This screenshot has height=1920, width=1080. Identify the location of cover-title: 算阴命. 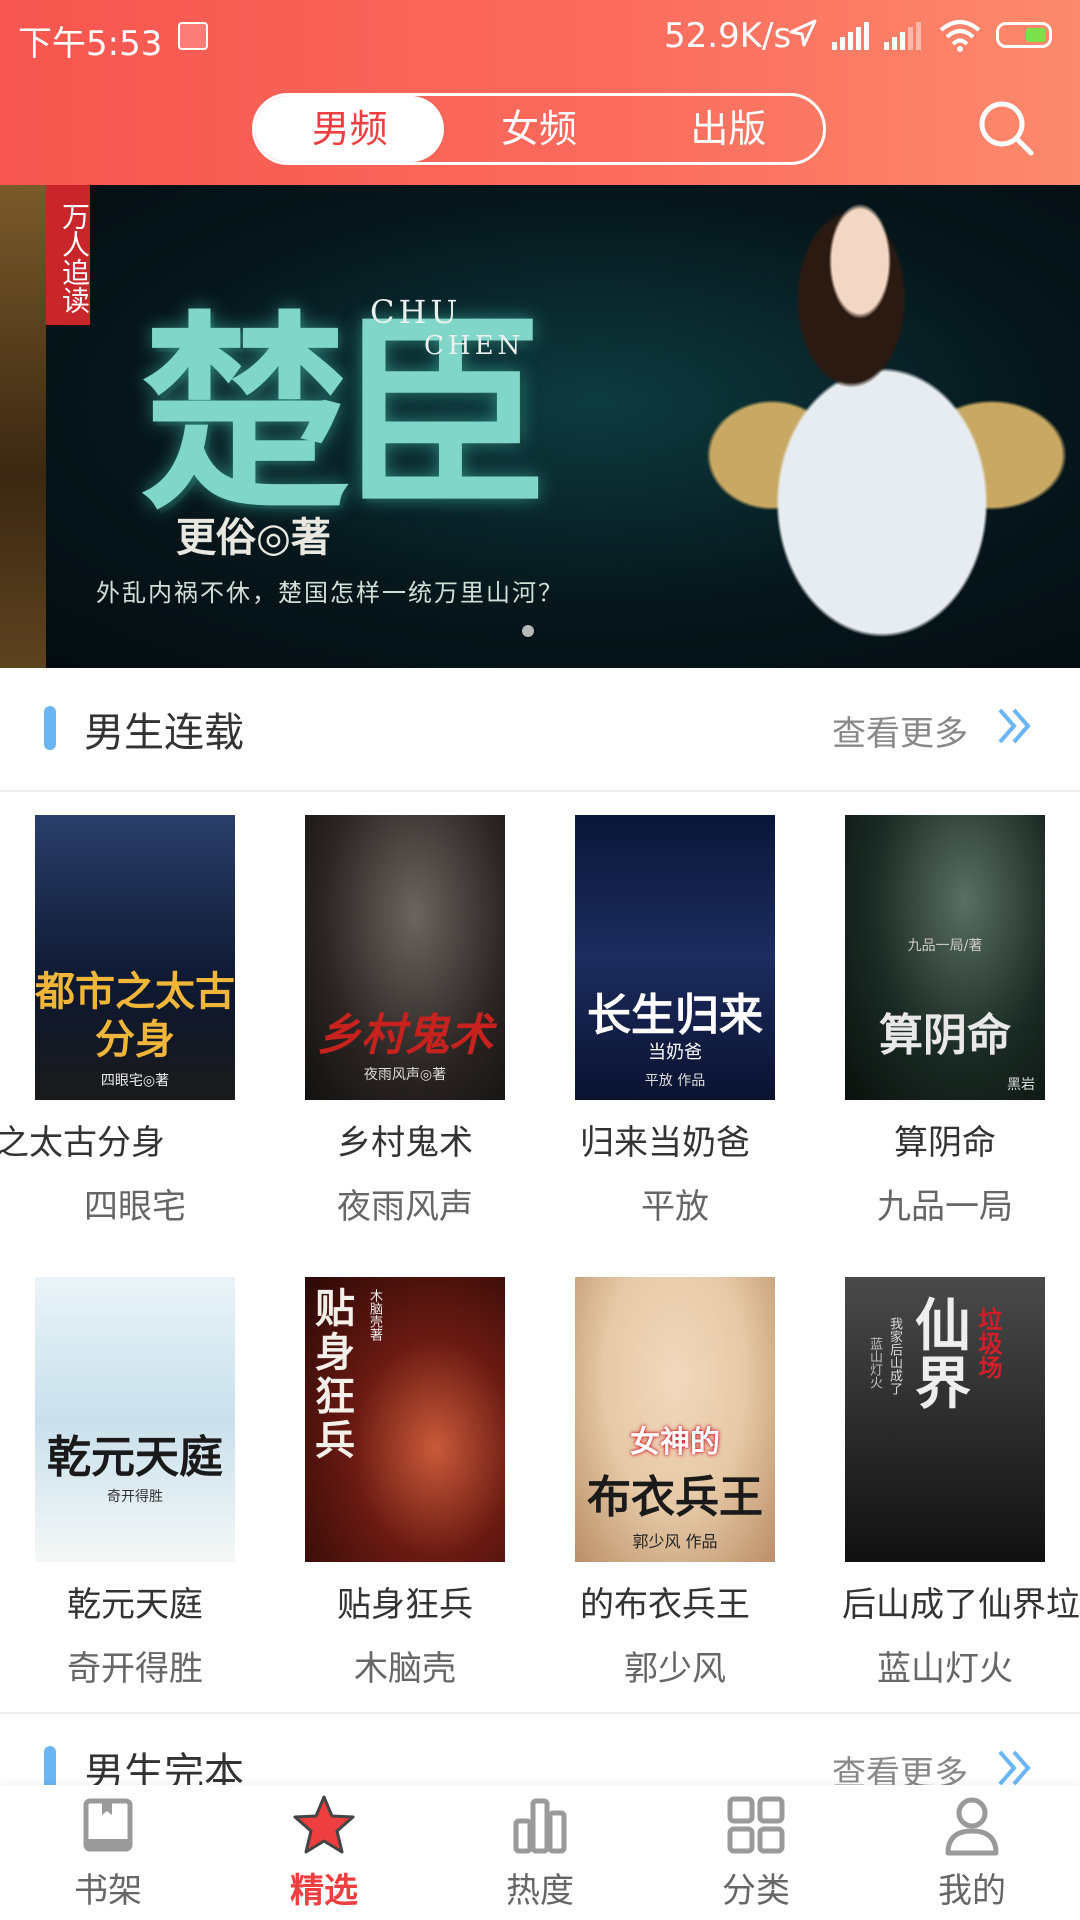
(945, 1035).